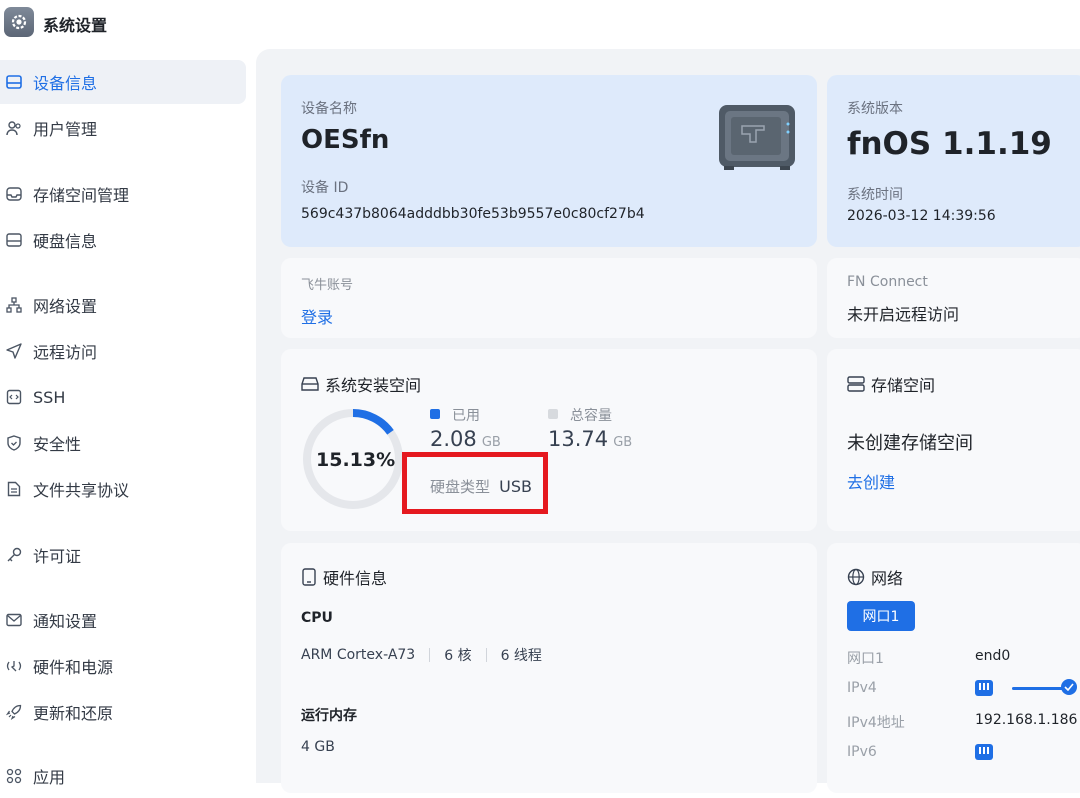 This screenshot has height=798, width=1080. What do you see at coordinates (891, 384) in the screenshot?
I see `storage-title: 存储空间` at bounding box center [891, 384].